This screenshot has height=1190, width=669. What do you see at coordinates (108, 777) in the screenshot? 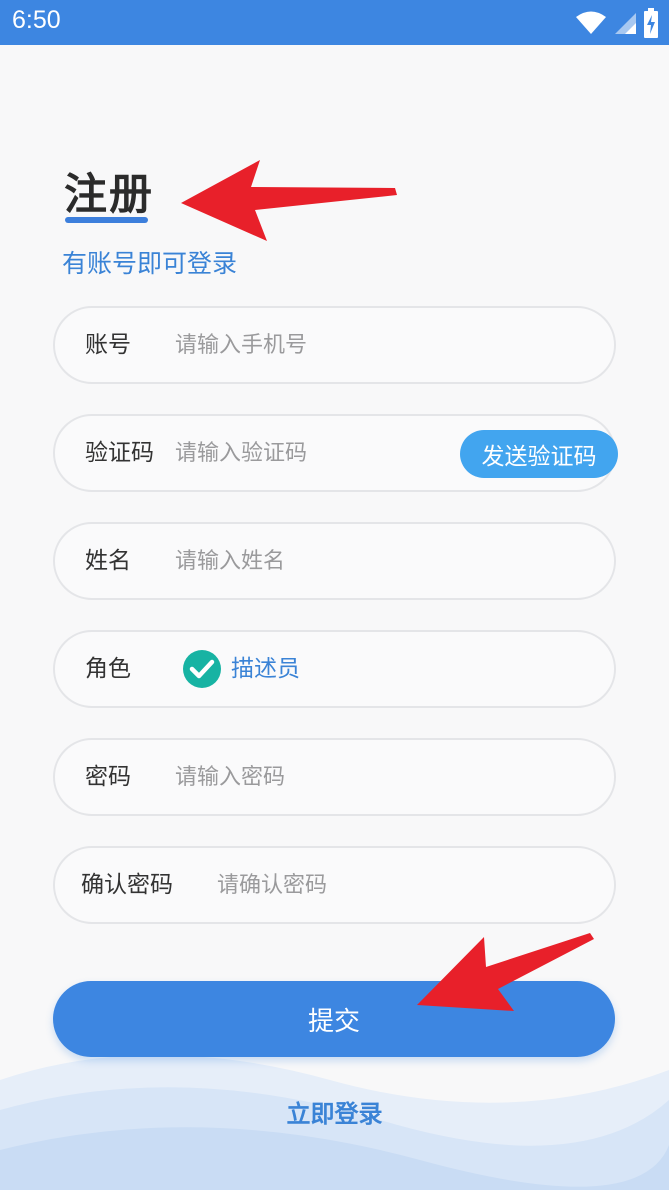
I see `password-label: 密码` at bounding box center [108, 777].